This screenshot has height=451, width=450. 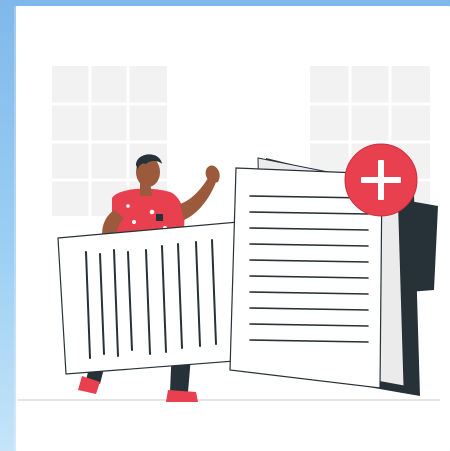 I want to click on plus-icon, so click(x=381, y=180).